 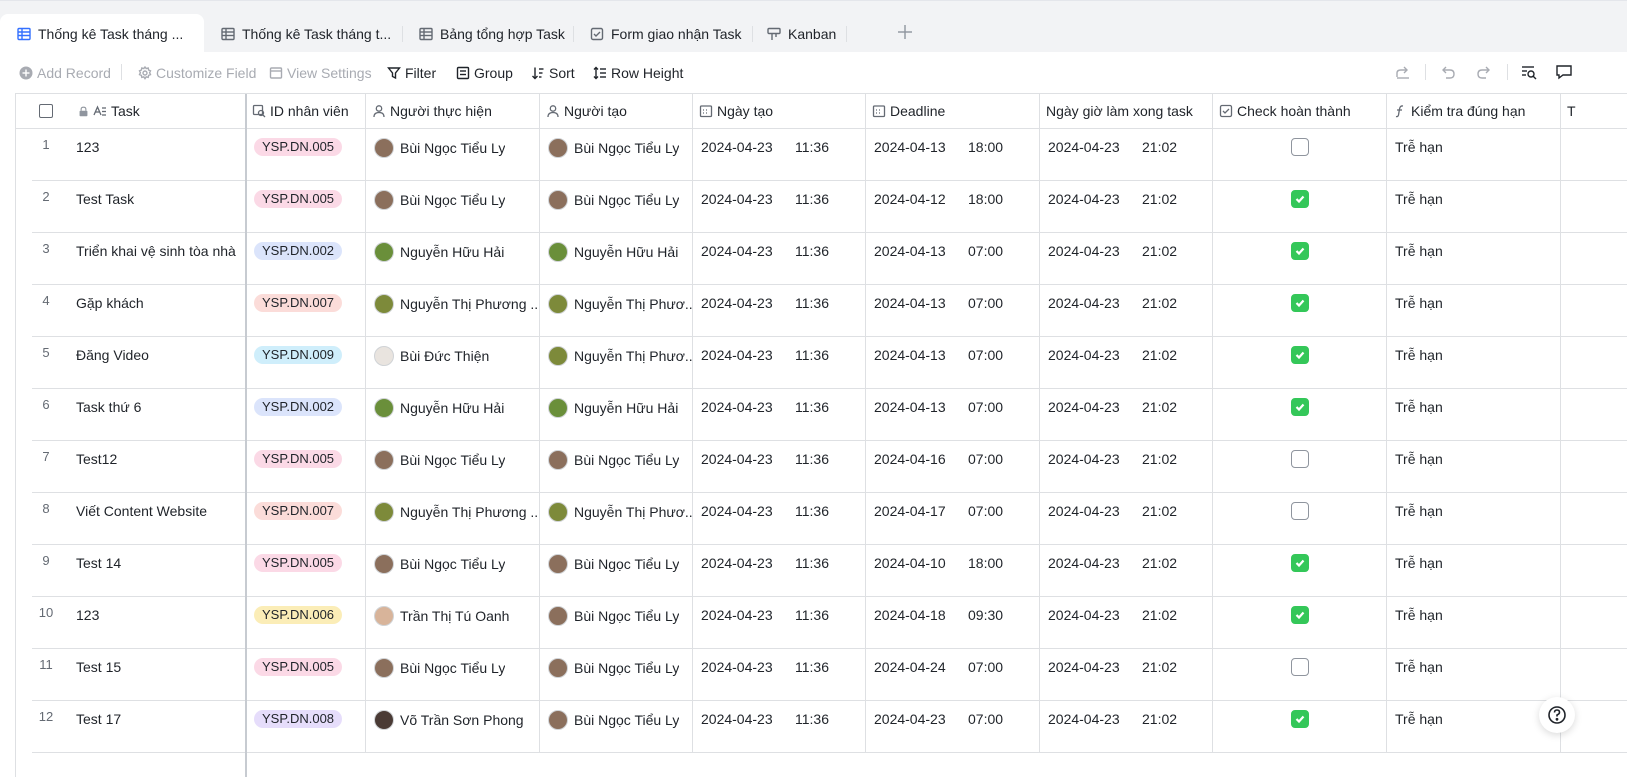 What do you see at coordinates (1557, 715) in the screenshot?
I see `help-button` at bounding box center [1557, 715].